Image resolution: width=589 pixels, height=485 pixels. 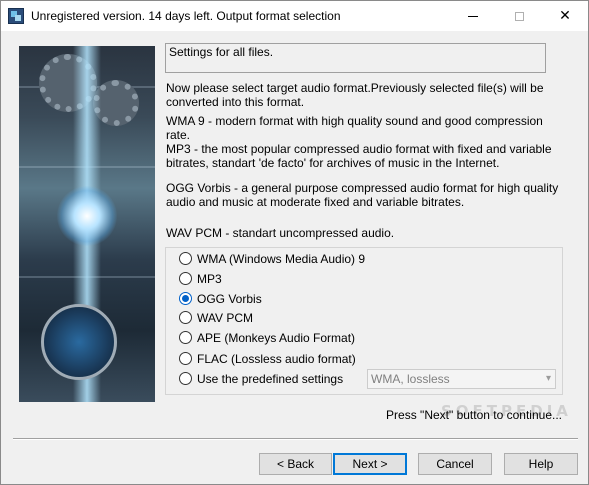 What do you see at coordinates (16, 16) in the screenshot?
I see `app-icon` at bounding box center [16, 16].